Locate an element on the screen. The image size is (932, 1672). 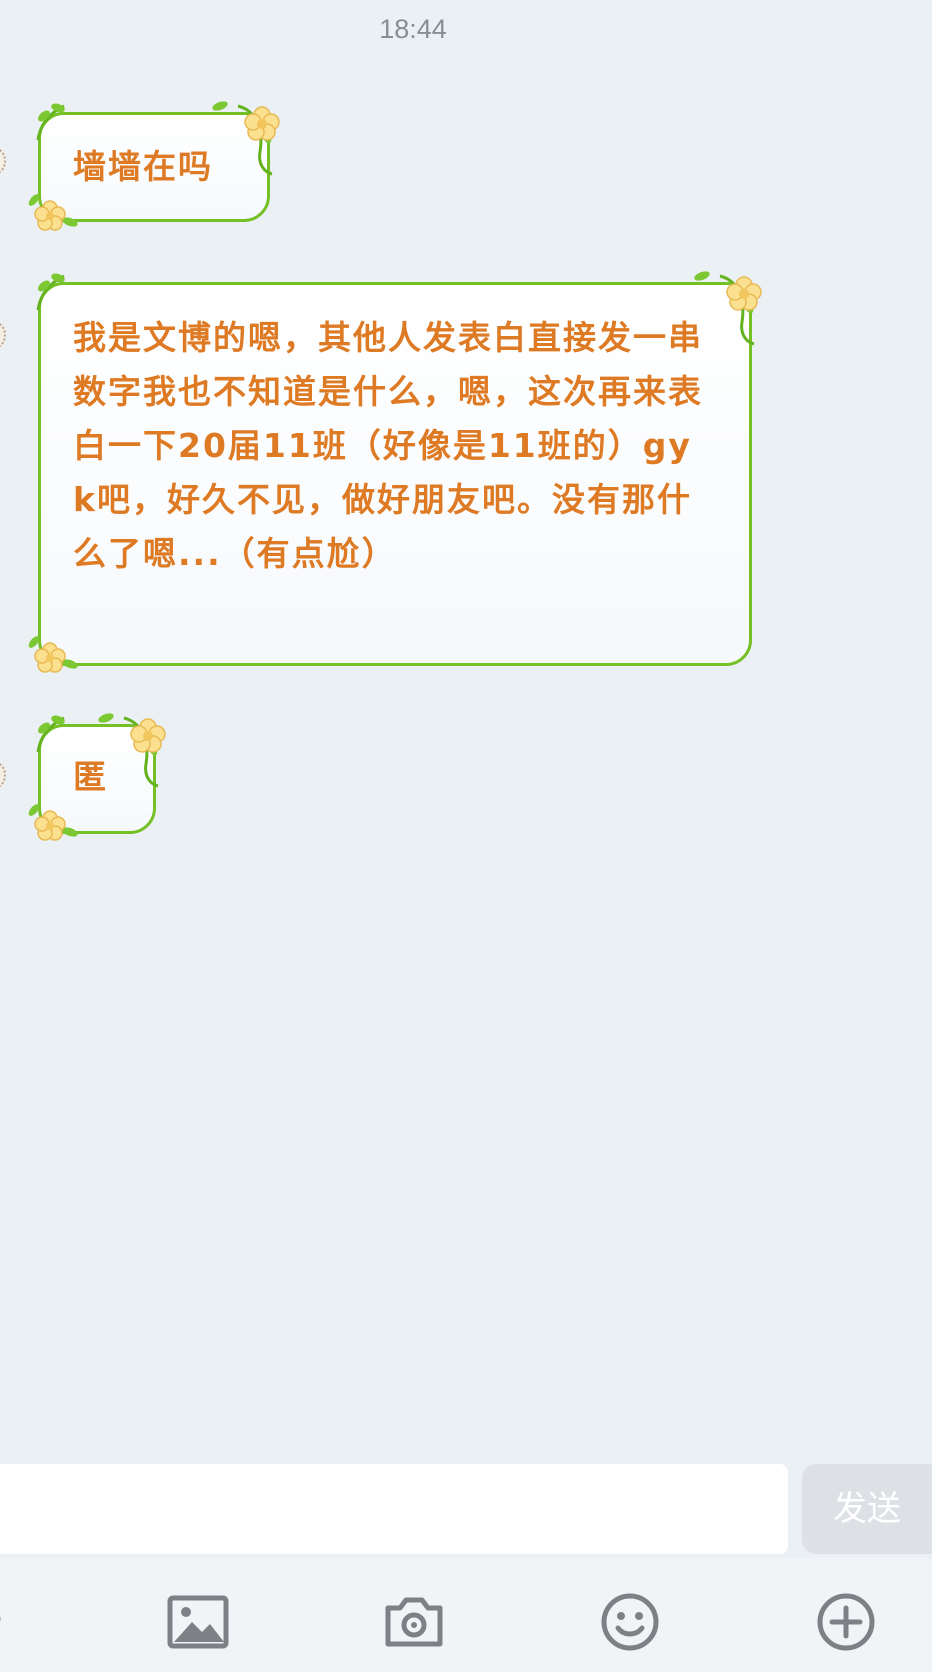
plus-icon is located at coordinates (846, 1622).